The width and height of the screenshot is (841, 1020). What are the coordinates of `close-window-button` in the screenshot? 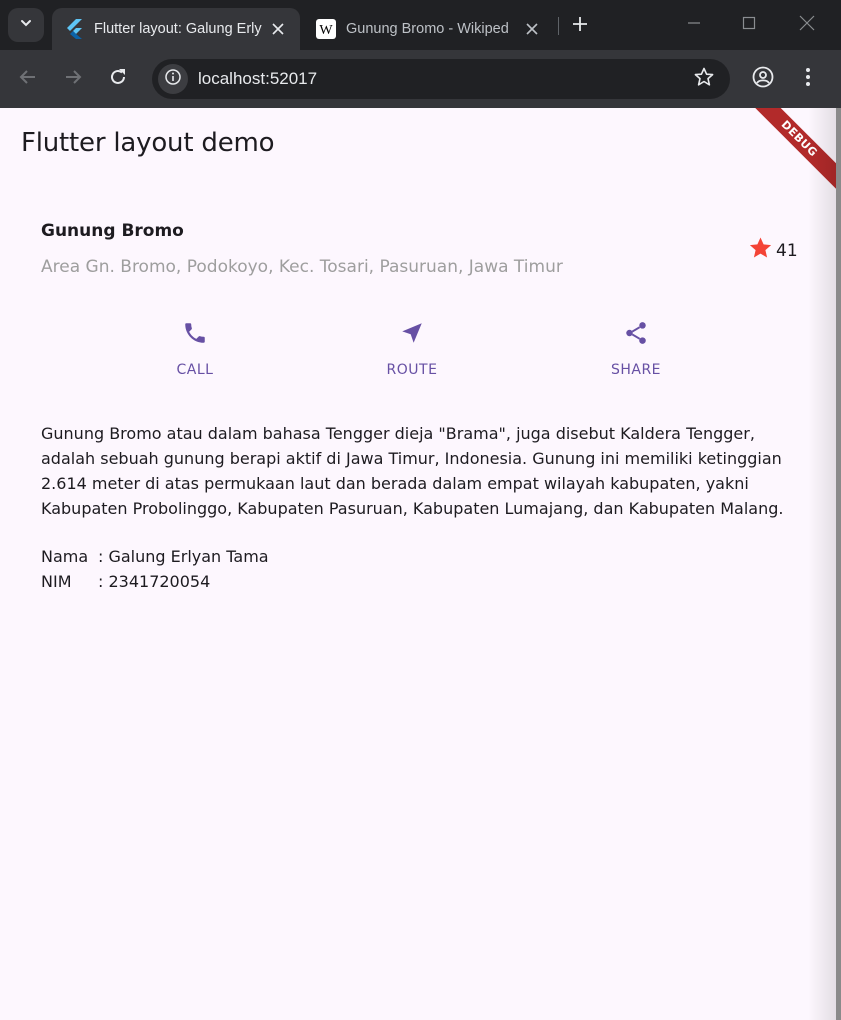 It's located at (807, 25).